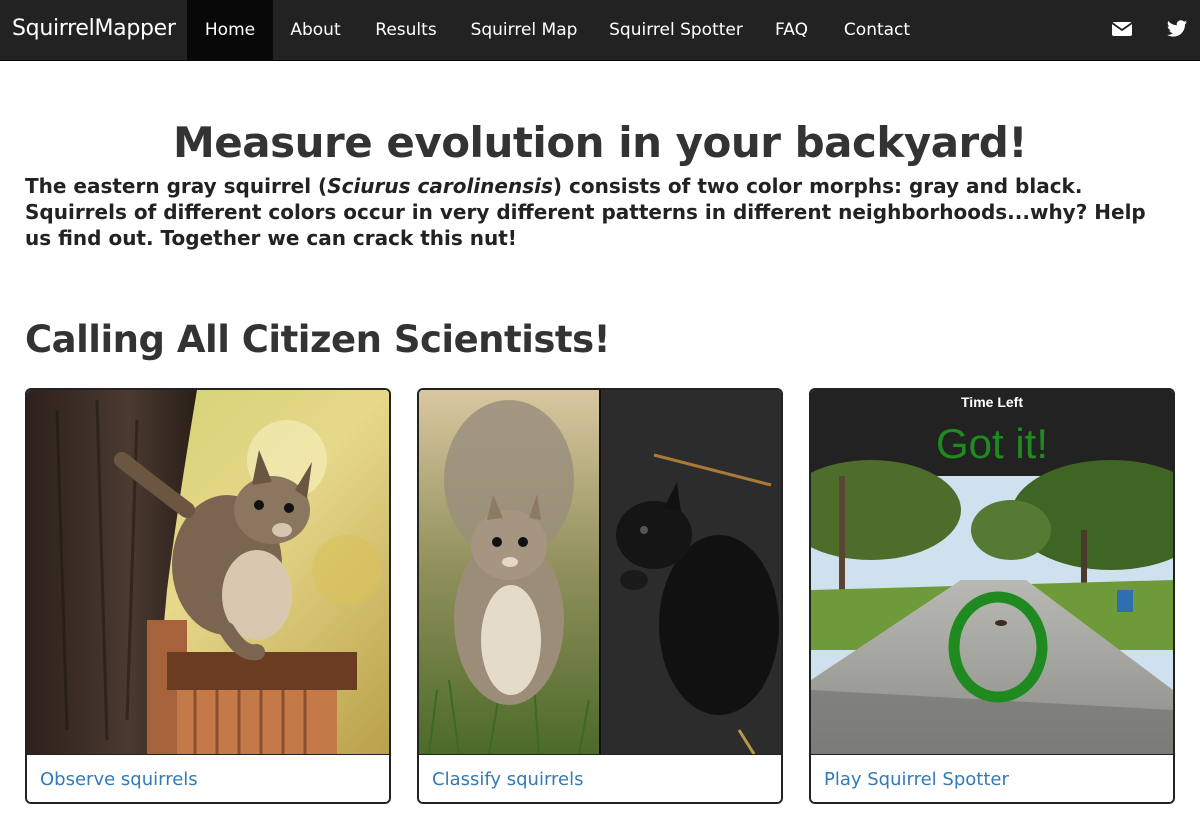 This screenshot has height=814, width=1200. I want to click on game-status: Got it!, so click(992, 443).